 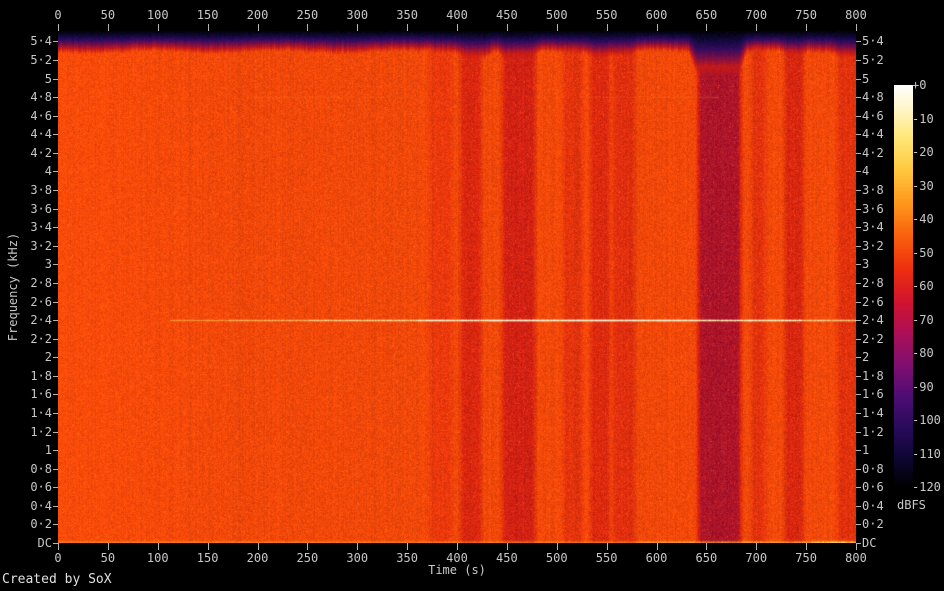 I want to click on footer-credit: Created by SoX, so click(x=57, y=579).